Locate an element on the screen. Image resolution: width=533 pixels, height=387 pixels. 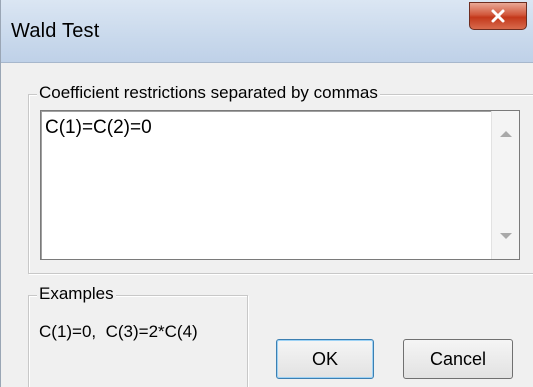
close-icon is located at coordinates (498, 16).